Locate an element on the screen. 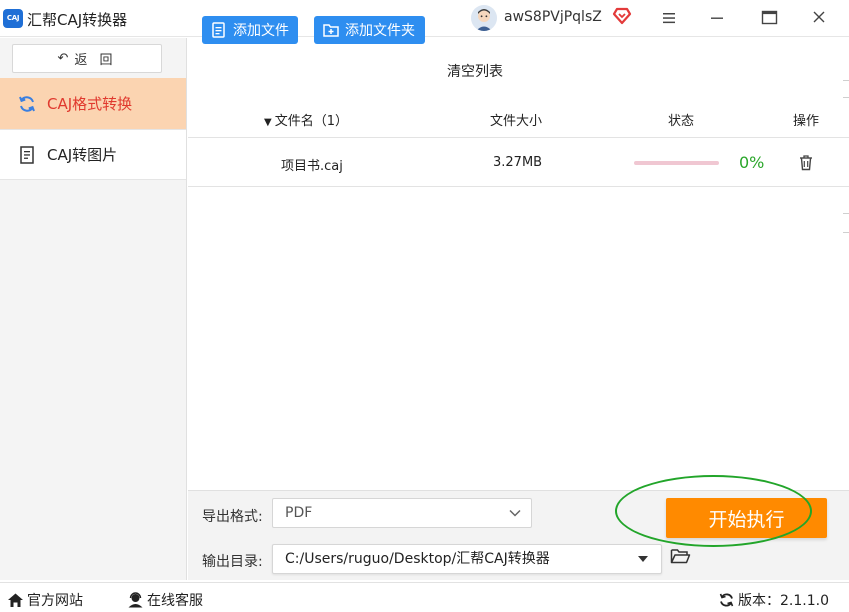 The height and width of the screenshot is (612, 849). avatar-icon is located at coordinates (484, 18).